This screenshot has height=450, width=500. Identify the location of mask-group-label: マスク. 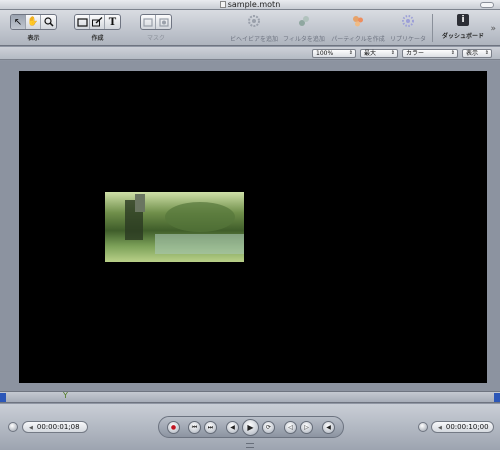
(155, 38).